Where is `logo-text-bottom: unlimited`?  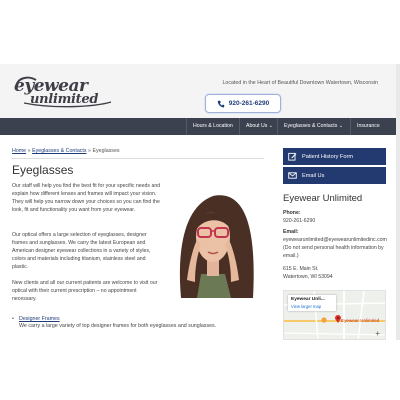 logo-text-bottom: unlimited is located at coordinates (64, 99).